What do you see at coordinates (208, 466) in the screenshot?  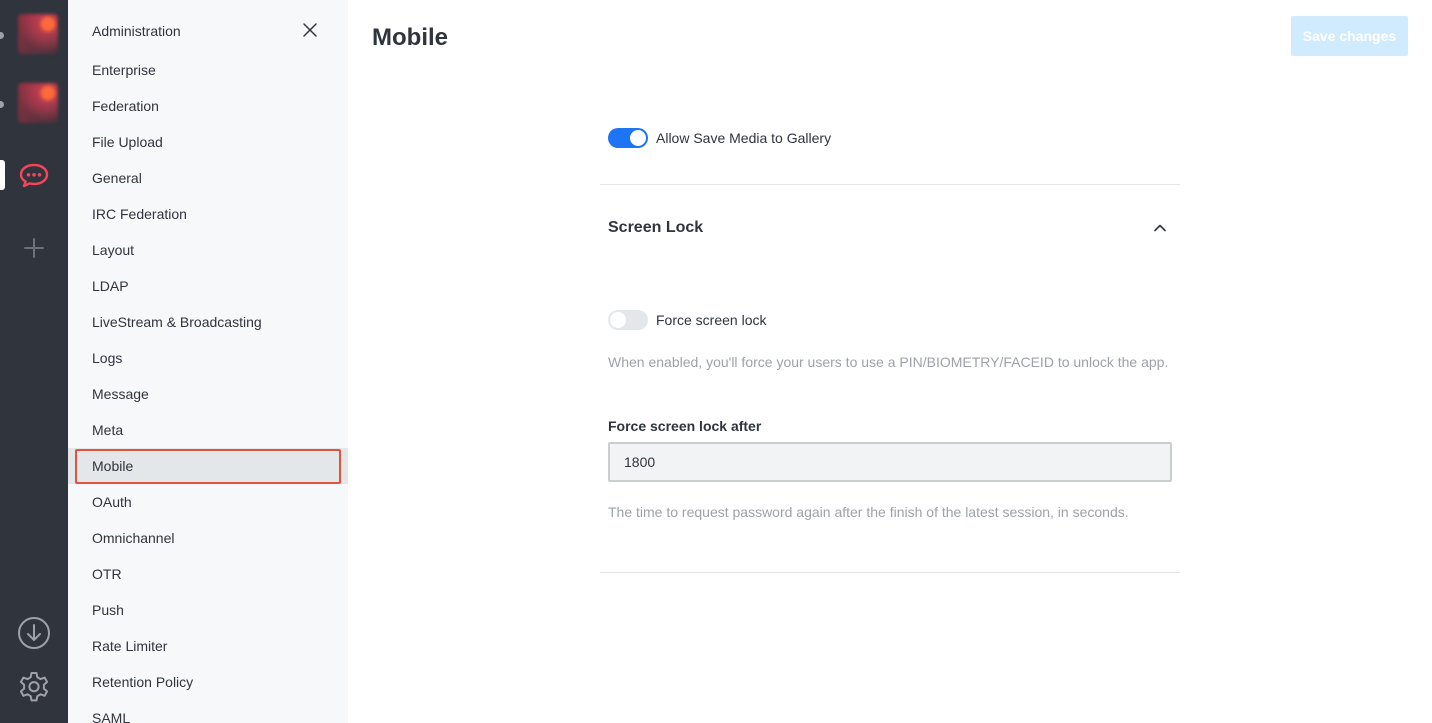 I see `sidebar-item-mobile: Mobile` at bounding box center [208, 466].